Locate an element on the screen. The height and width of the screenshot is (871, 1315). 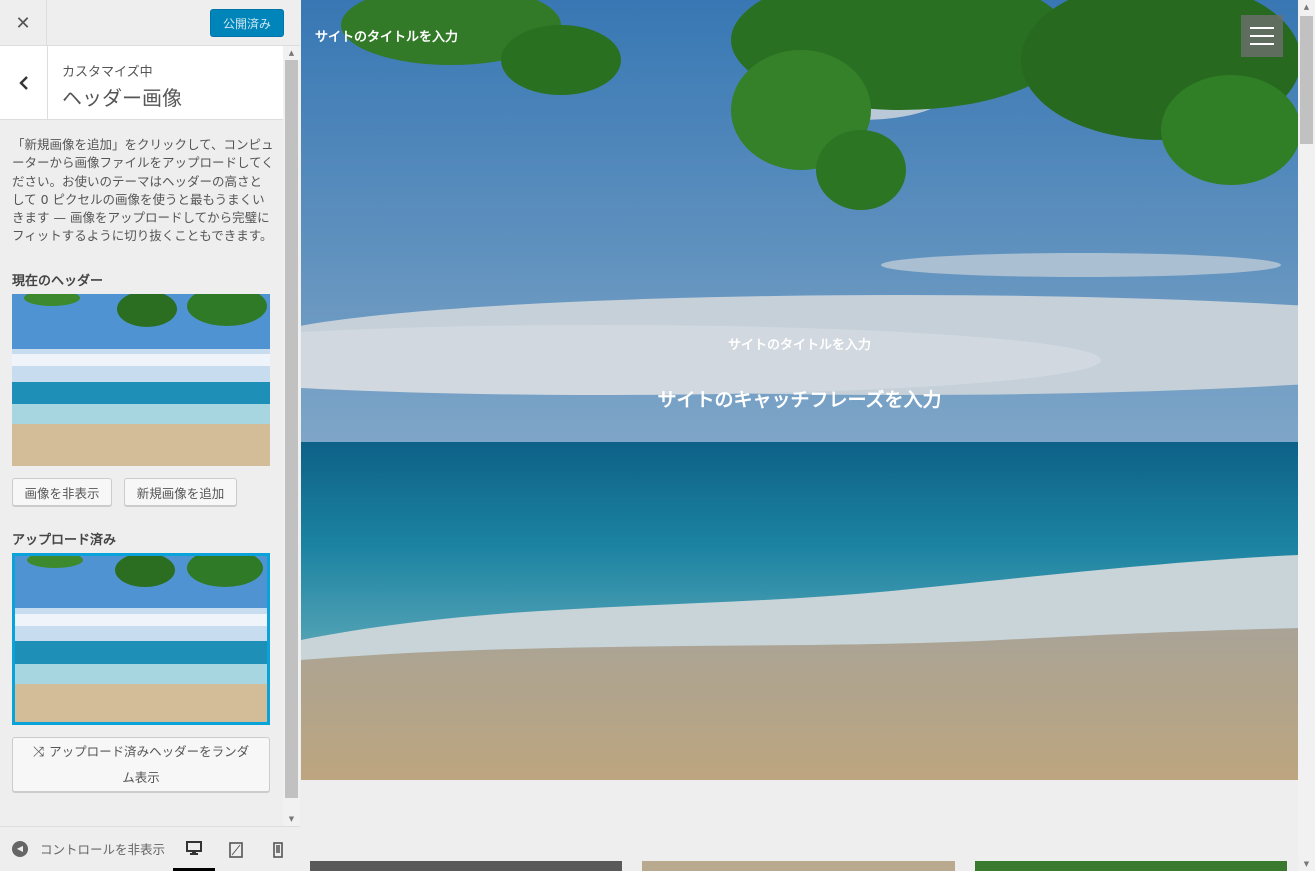
uploaded-header-thumbnail is located at coordinates (141, 639).